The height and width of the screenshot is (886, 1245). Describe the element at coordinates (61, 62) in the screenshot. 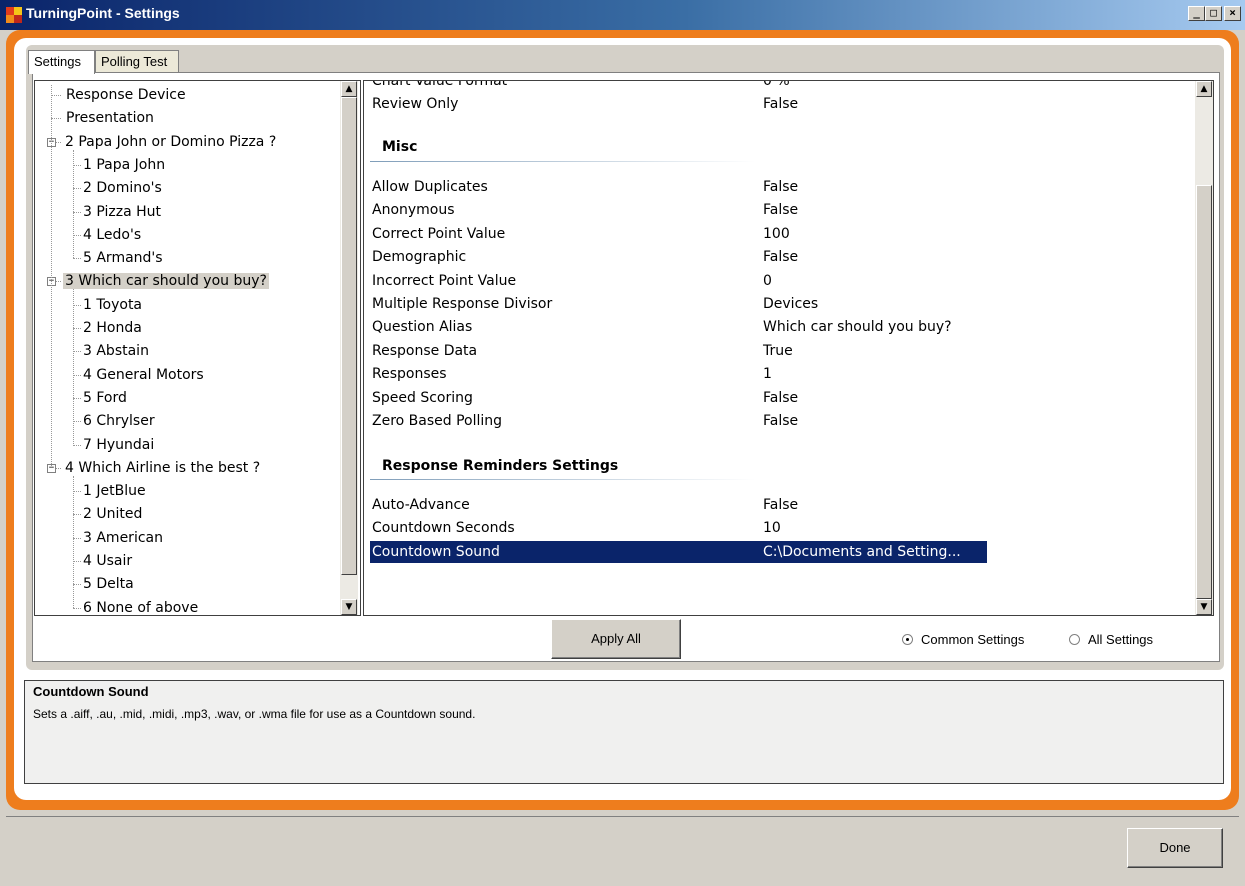

I see `tab-settings: Settings` at that location.